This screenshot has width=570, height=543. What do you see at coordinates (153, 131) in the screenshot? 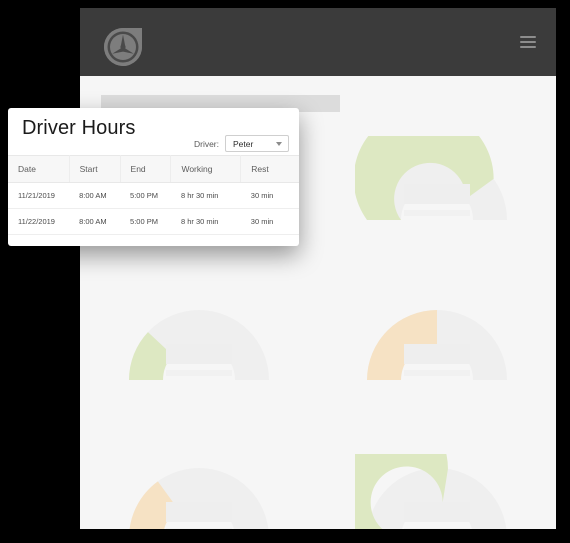
I see `dialog-header: Driver Hours Driver: Peter` at bounding box center [153, 131].